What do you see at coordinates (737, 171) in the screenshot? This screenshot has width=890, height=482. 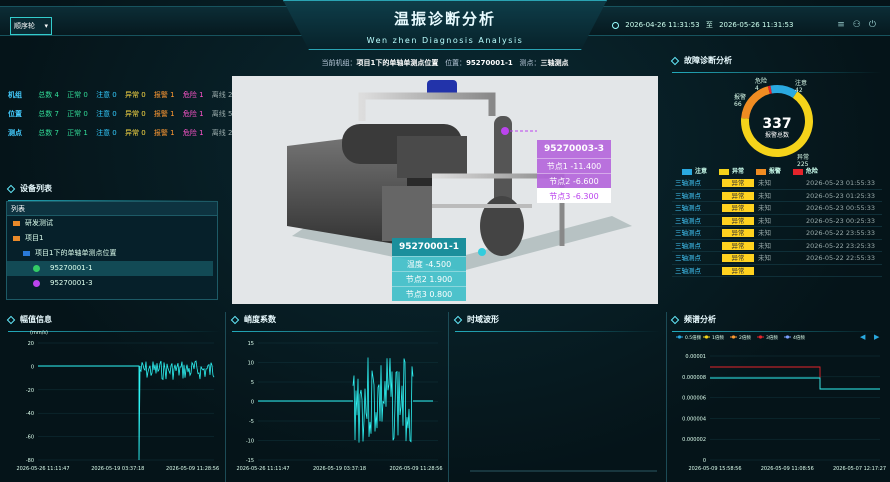 I see `legend-label: 异常` at bounding box center [737, 171].